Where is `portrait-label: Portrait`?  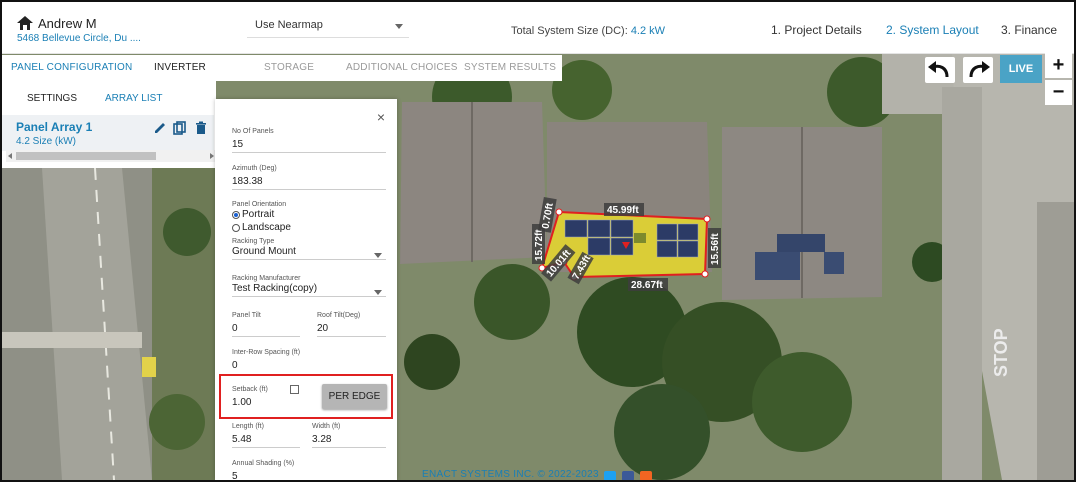
portrait-label: Portrait is located at coordinates (258, 214).